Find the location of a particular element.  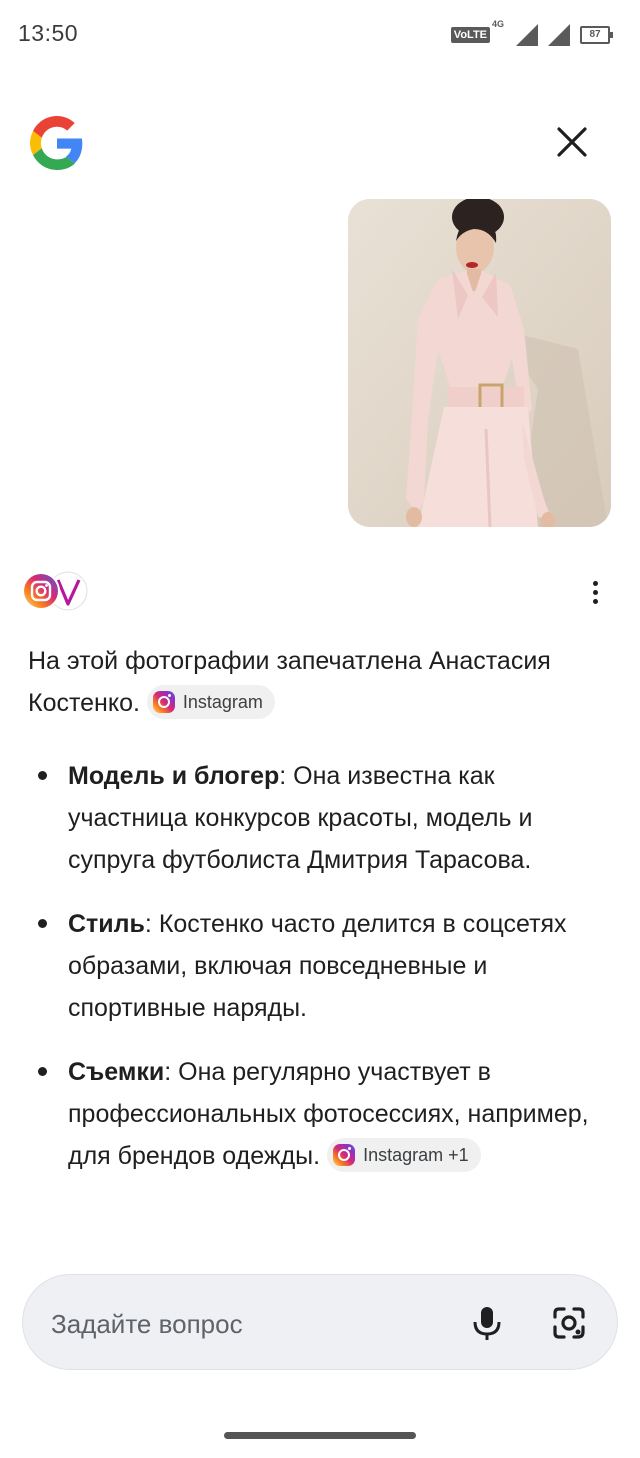

query-photo is located at coordinates (479, 363).